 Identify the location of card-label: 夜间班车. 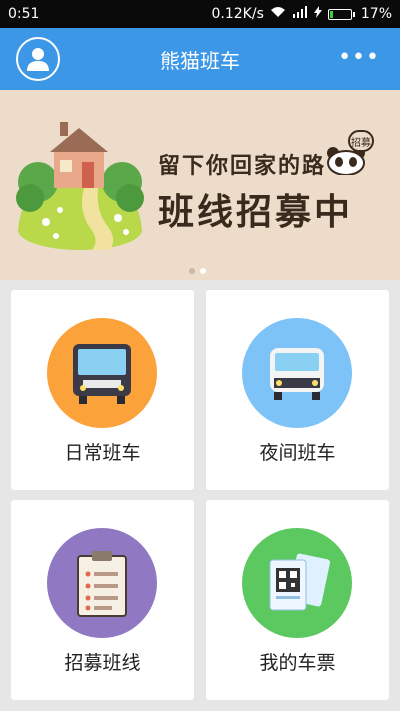
(297, 453).